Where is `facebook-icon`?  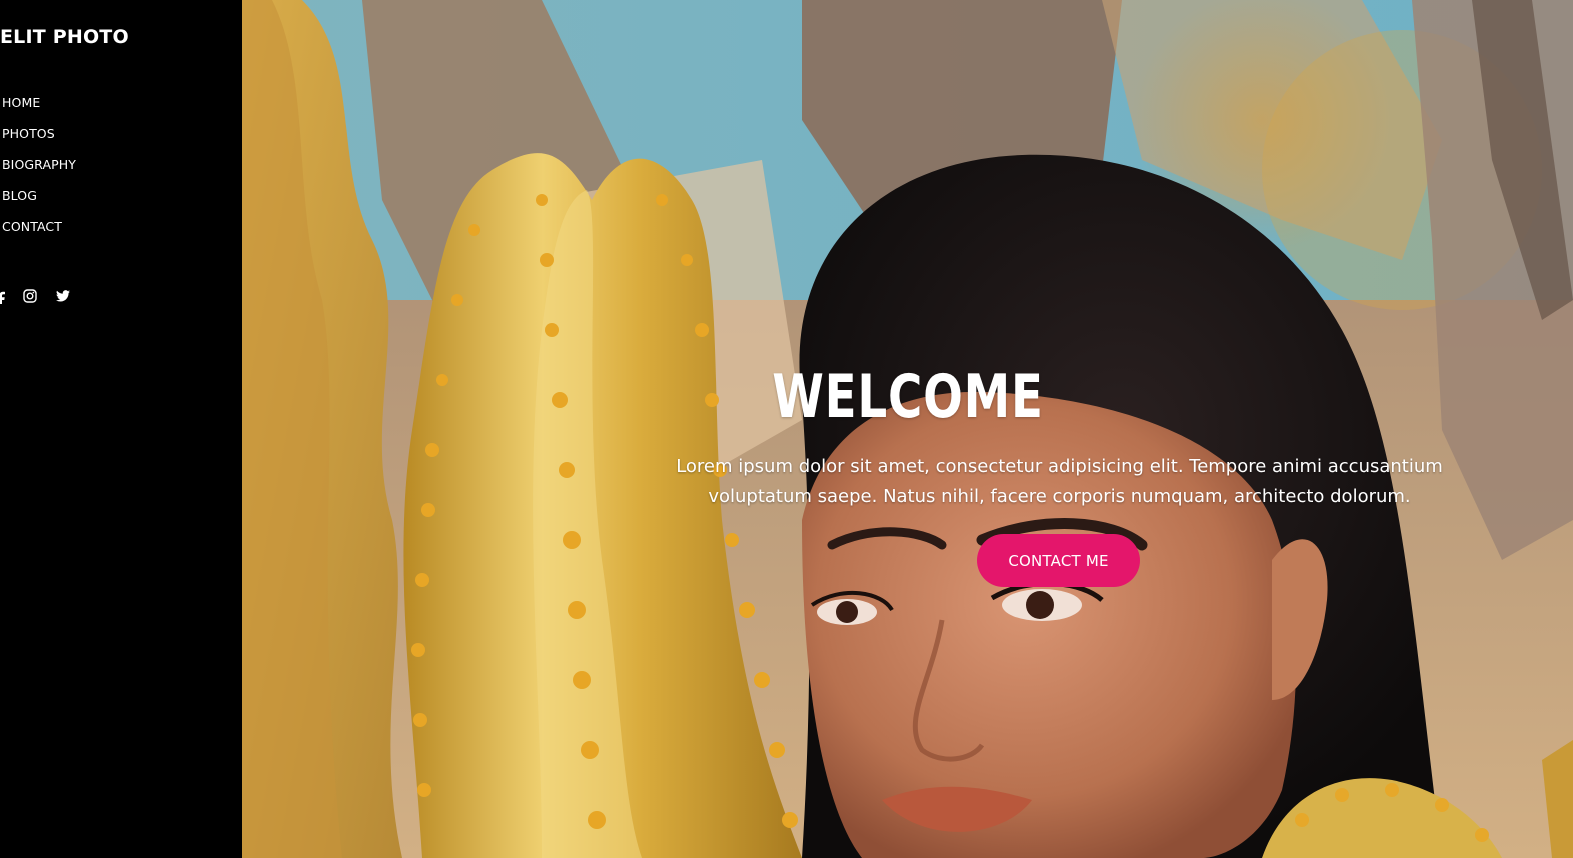
facebook-icon is located at coordinates (4, 296).